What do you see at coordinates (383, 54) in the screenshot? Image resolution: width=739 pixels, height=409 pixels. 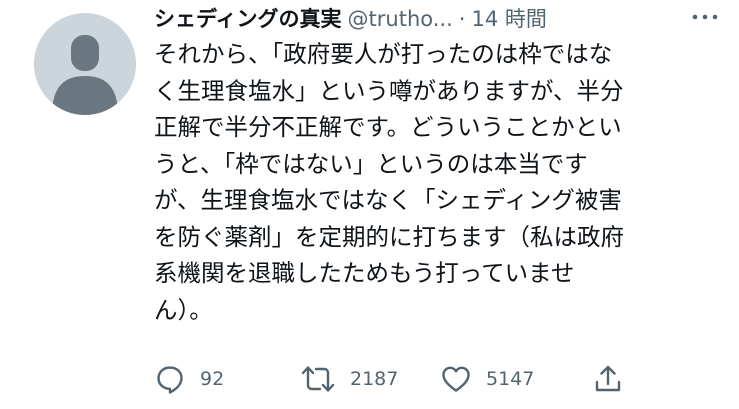 I see `tweet-text-line: それから、「政府要人が打ったのは枠ではな` at bounding box center [383, 54].